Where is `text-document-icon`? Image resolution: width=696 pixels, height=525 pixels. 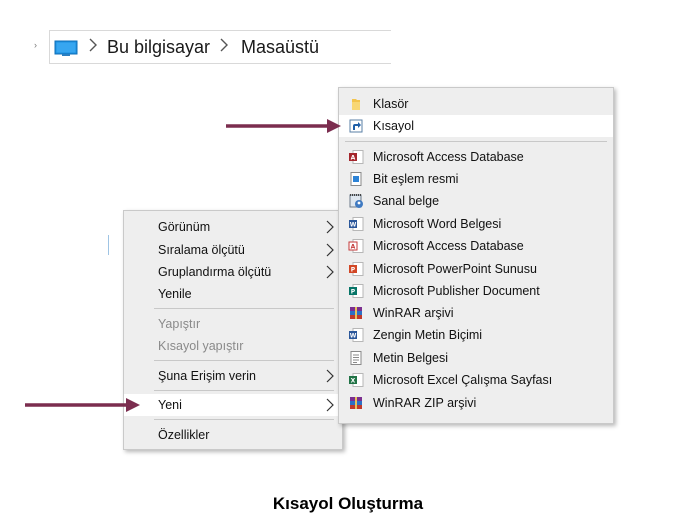 text-document-icon is located at coordinates (356, 358).